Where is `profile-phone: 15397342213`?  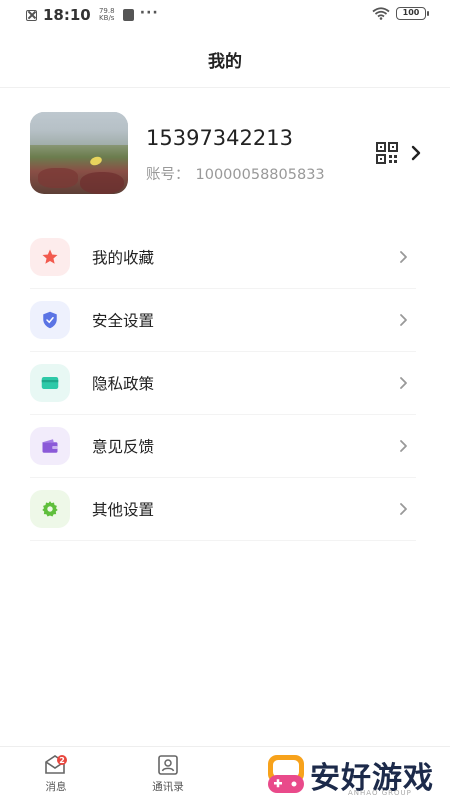
profile-phone: 15397342213 is located at coordinates (219, 138).